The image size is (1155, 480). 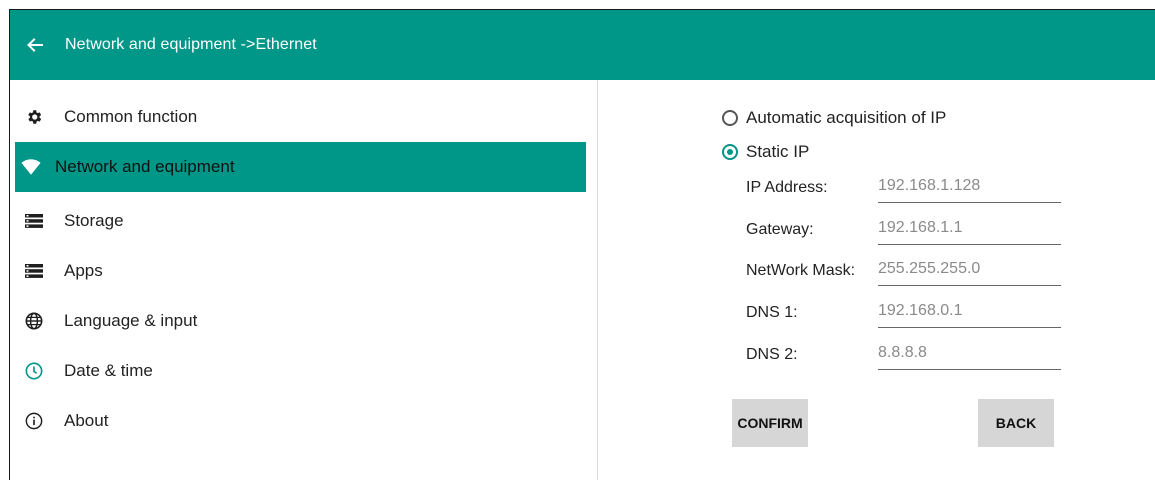 I want to click on info-icon, so click(x=34, y=421).